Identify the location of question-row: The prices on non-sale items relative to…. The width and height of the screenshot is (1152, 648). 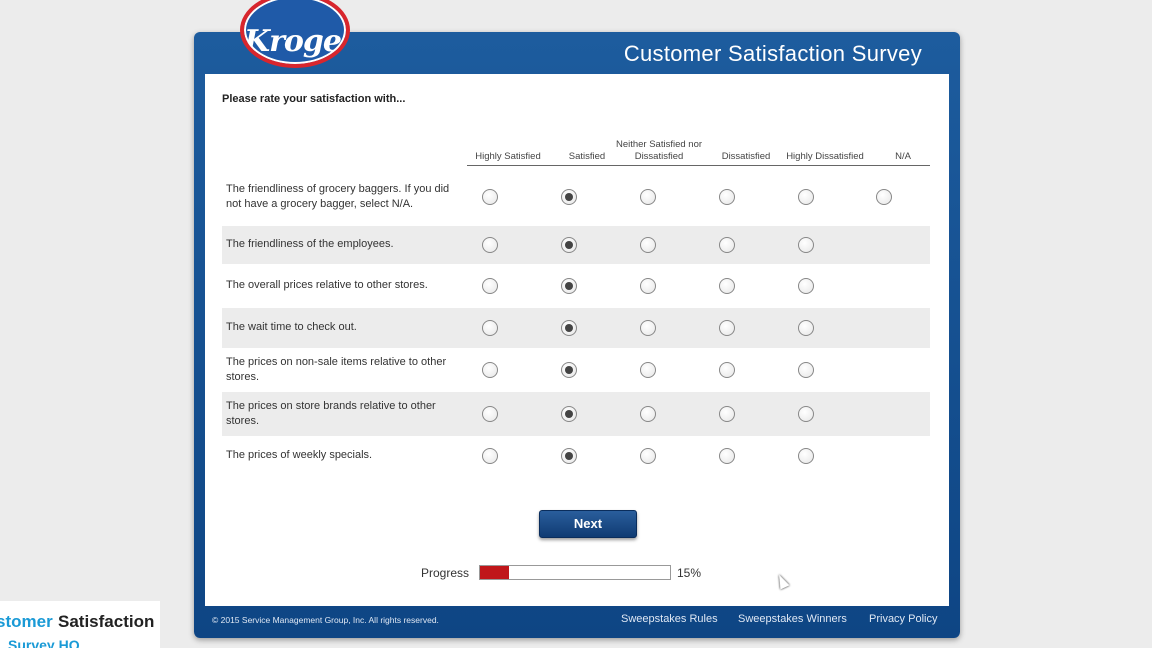
(576, 370).